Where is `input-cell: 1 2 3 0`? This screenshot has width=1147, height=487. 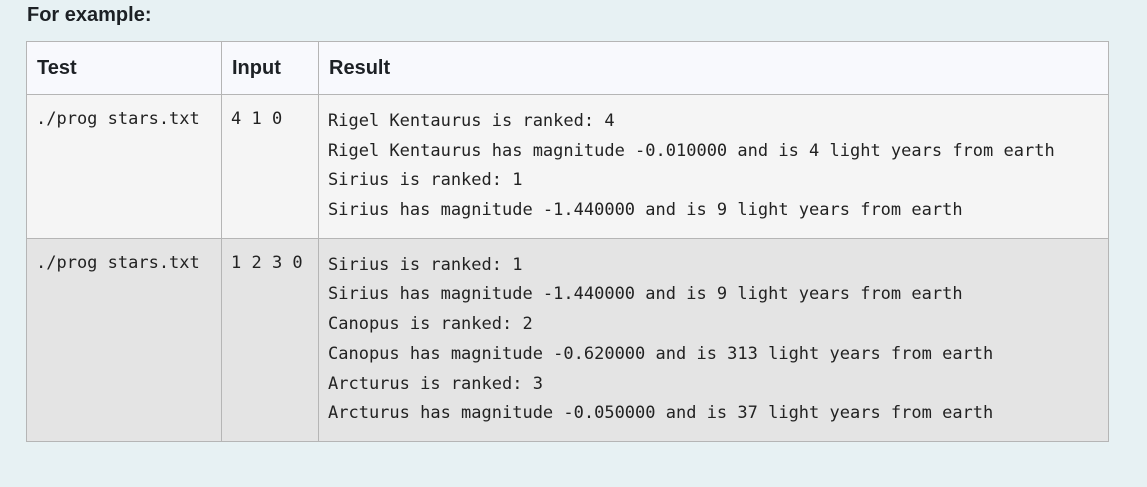
input-cell: 1 2 3 0 is located at coordinates (270, 339).